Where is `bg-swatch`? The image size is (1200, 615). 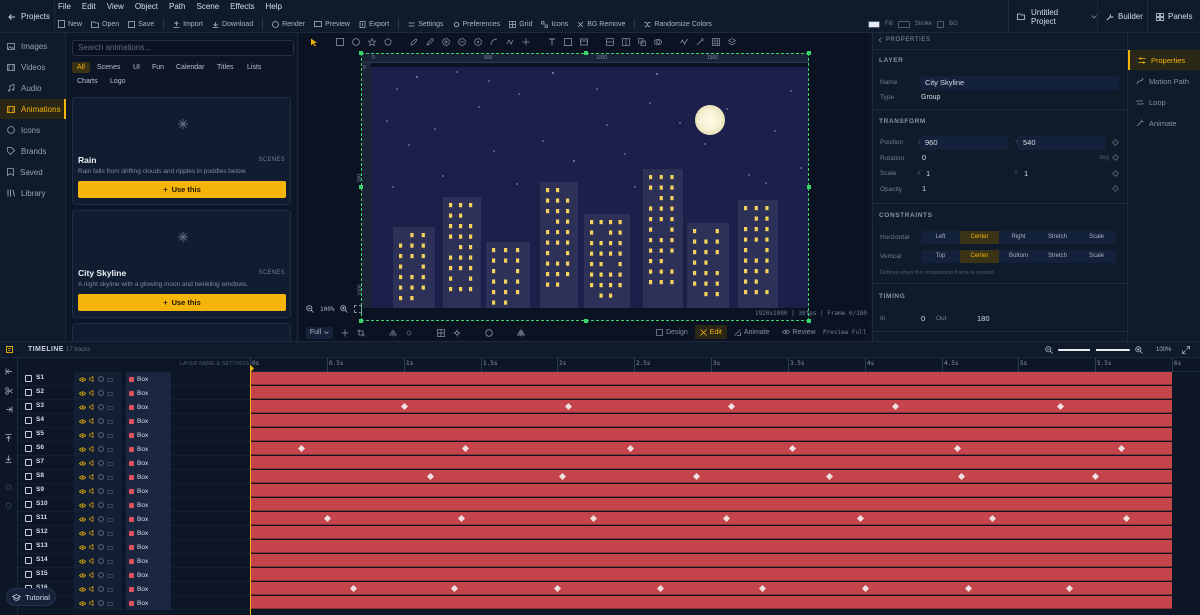
bg-swatch is located at coordinates (941, 24).